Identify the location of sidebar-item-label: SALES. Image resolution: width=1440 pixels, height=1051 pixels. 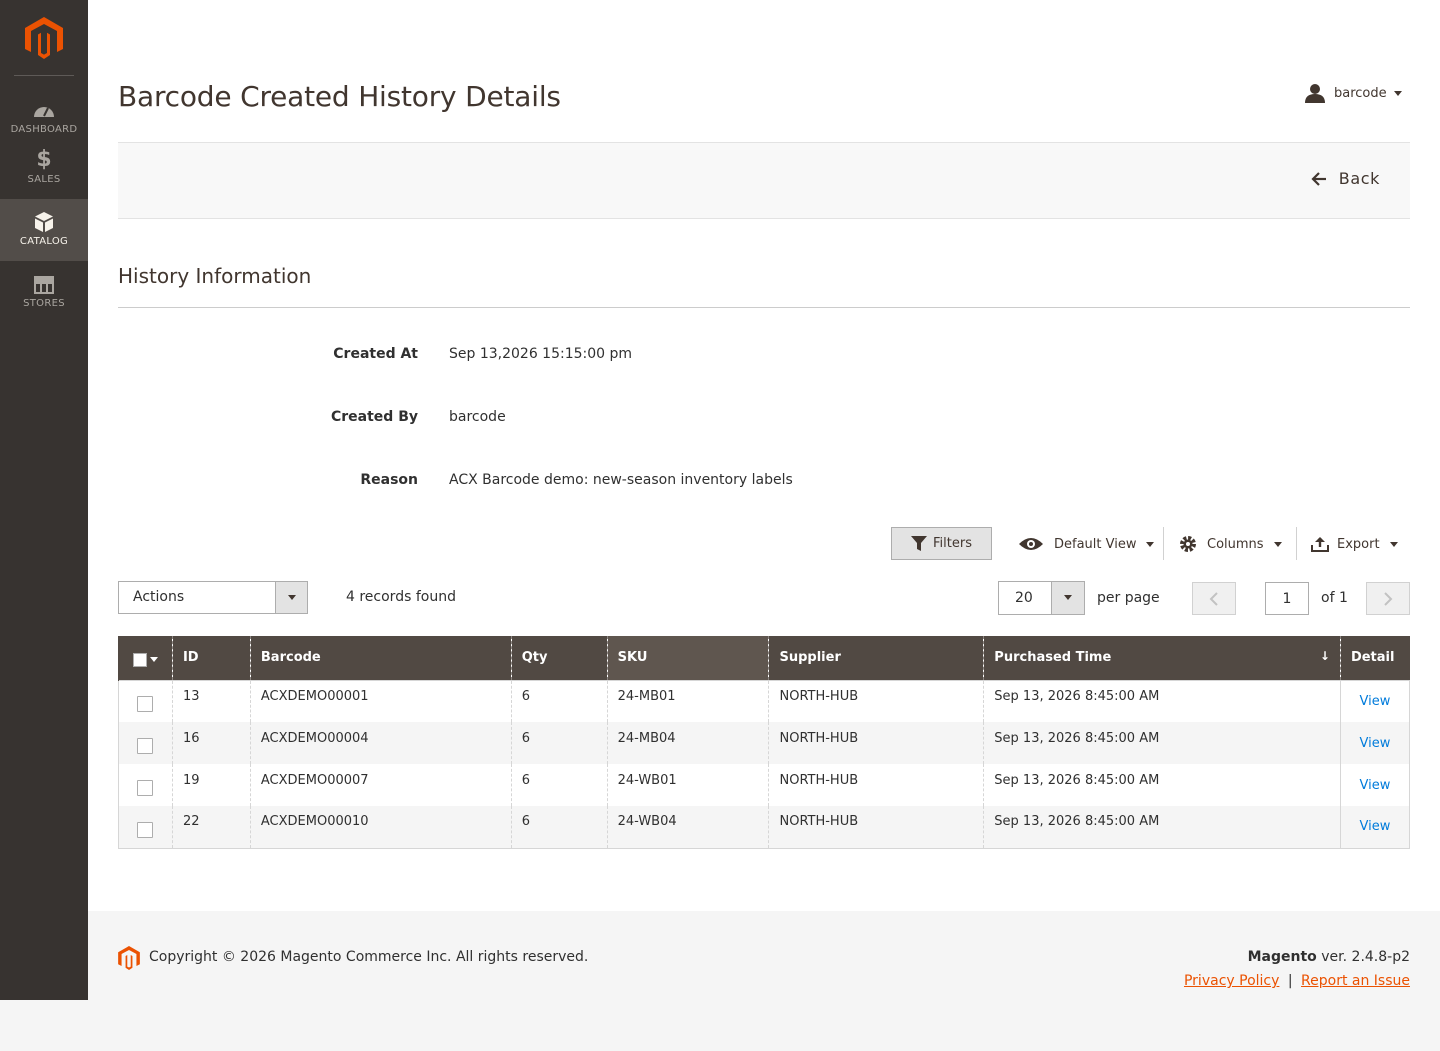
(44, 179).